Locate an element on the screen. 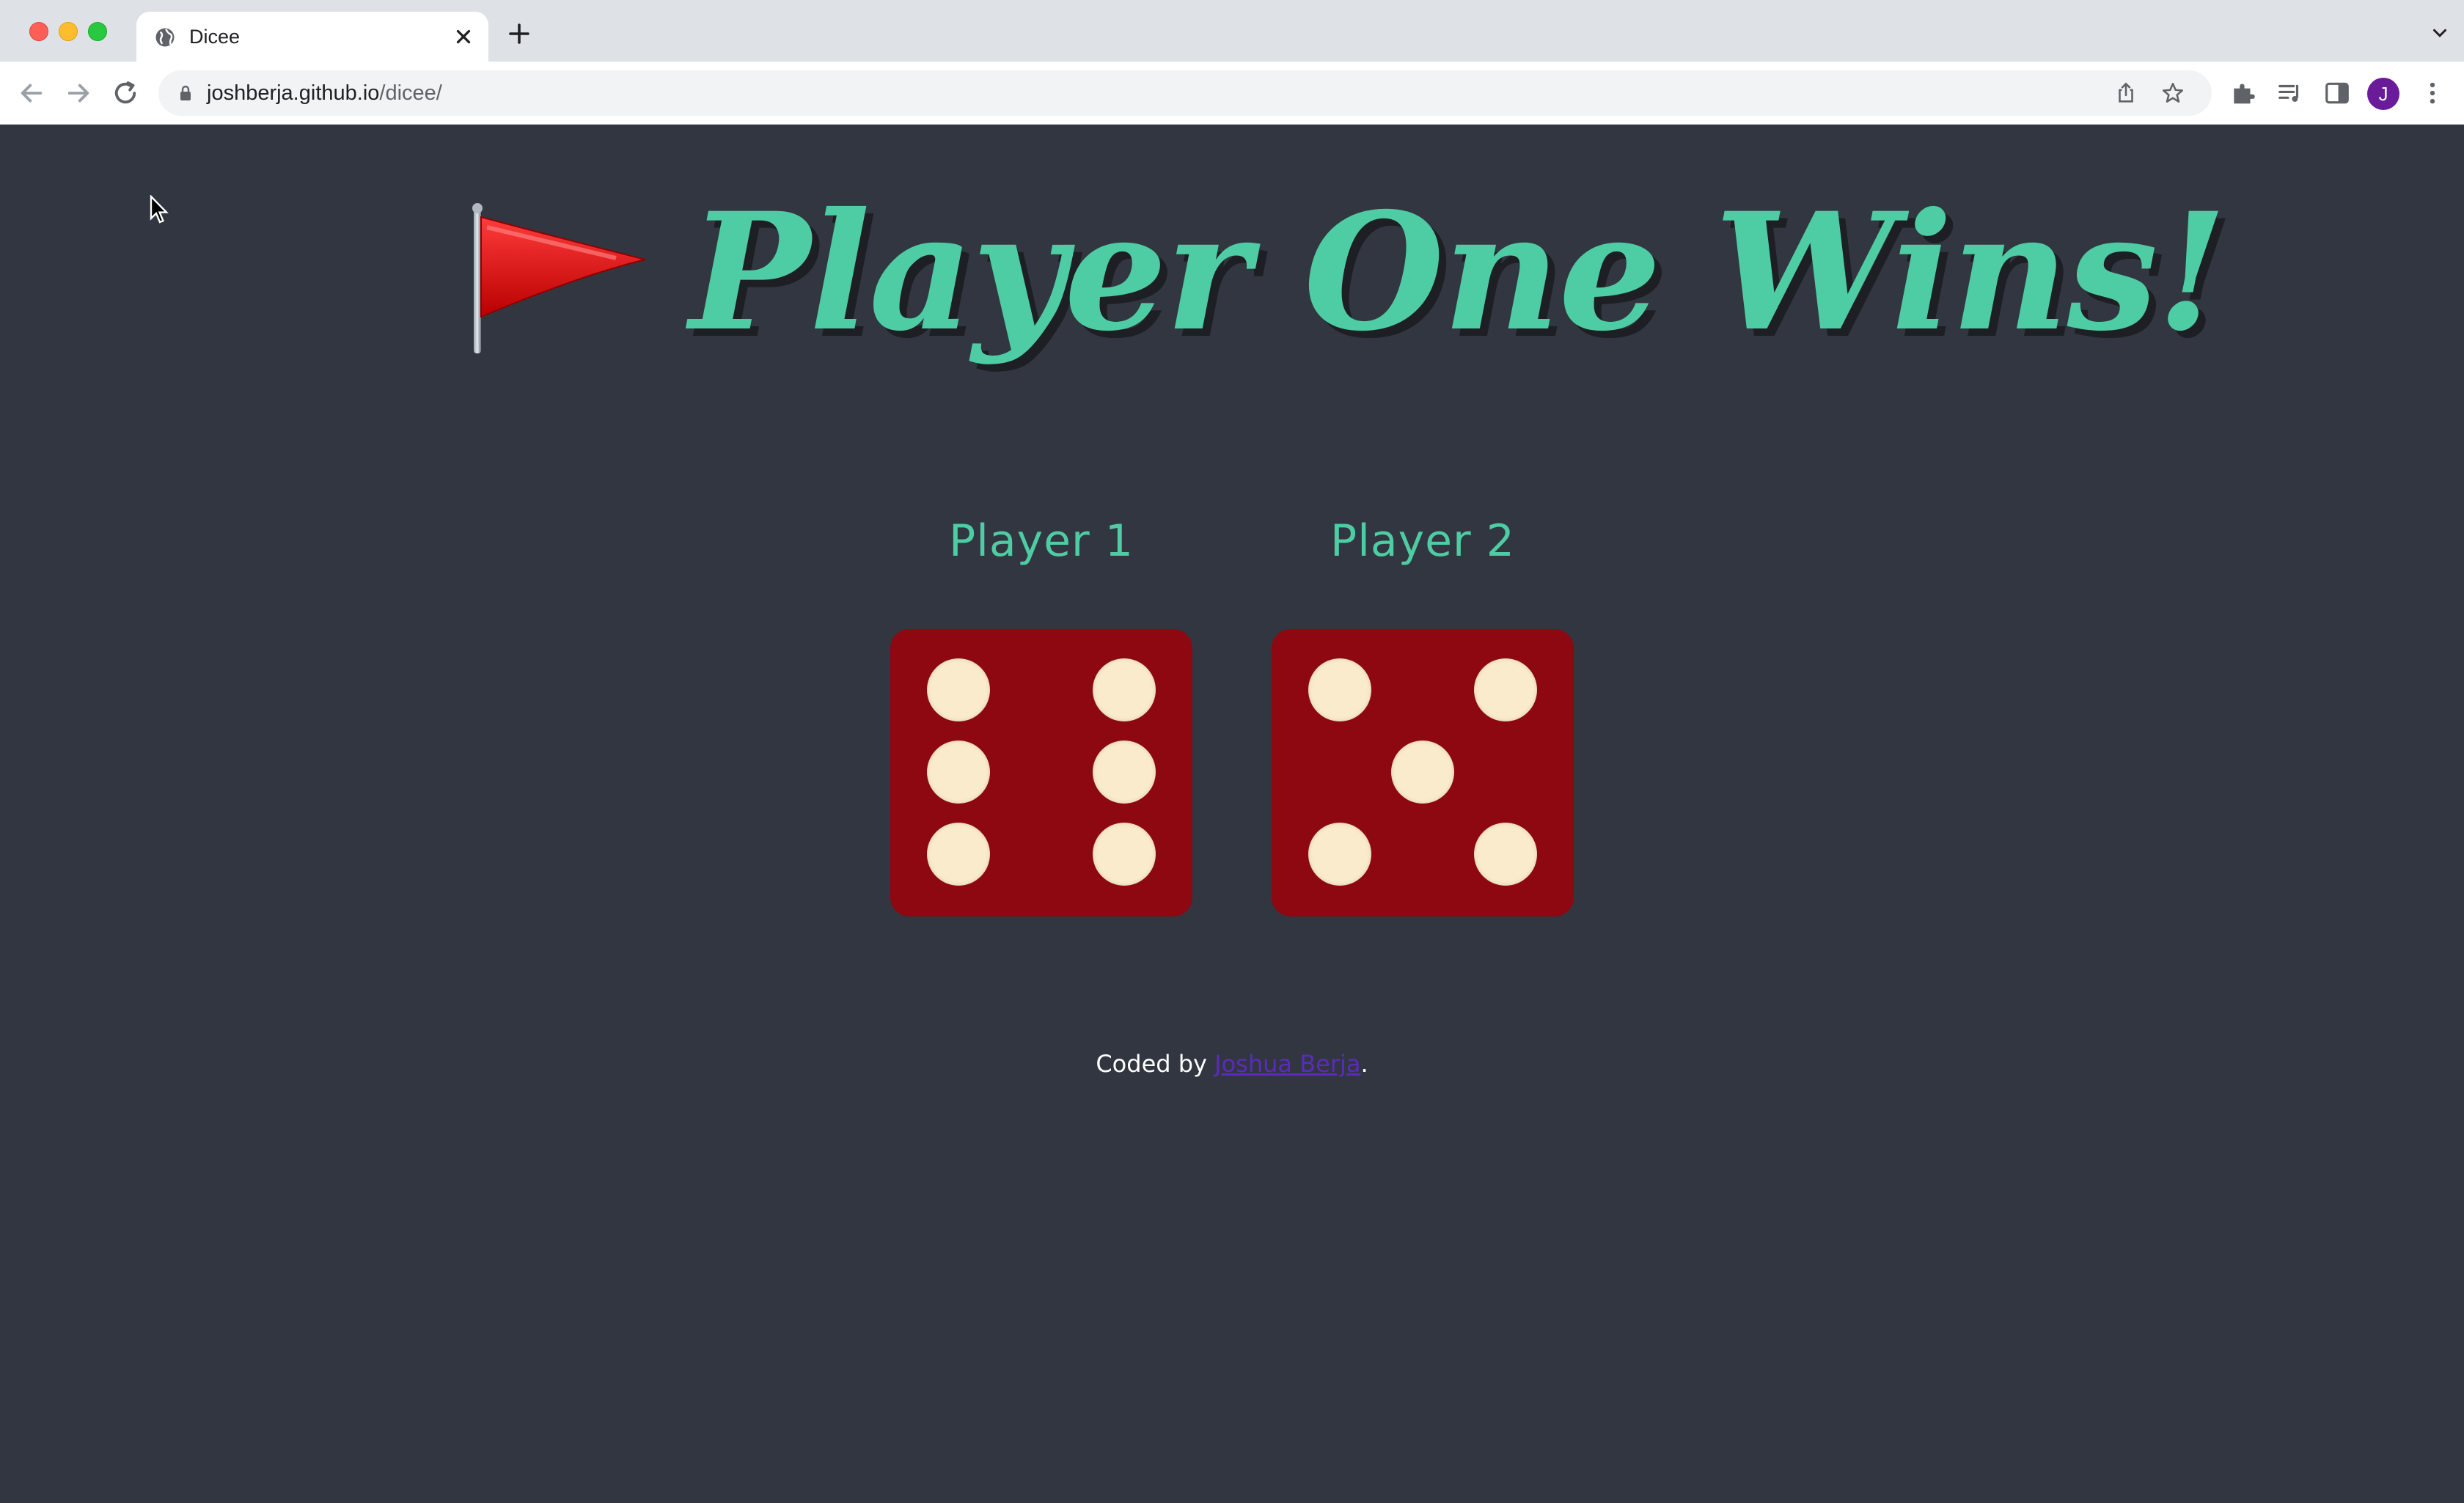 The image size is (2464, 1503). plus-icon is located at coordinates (519, 34).